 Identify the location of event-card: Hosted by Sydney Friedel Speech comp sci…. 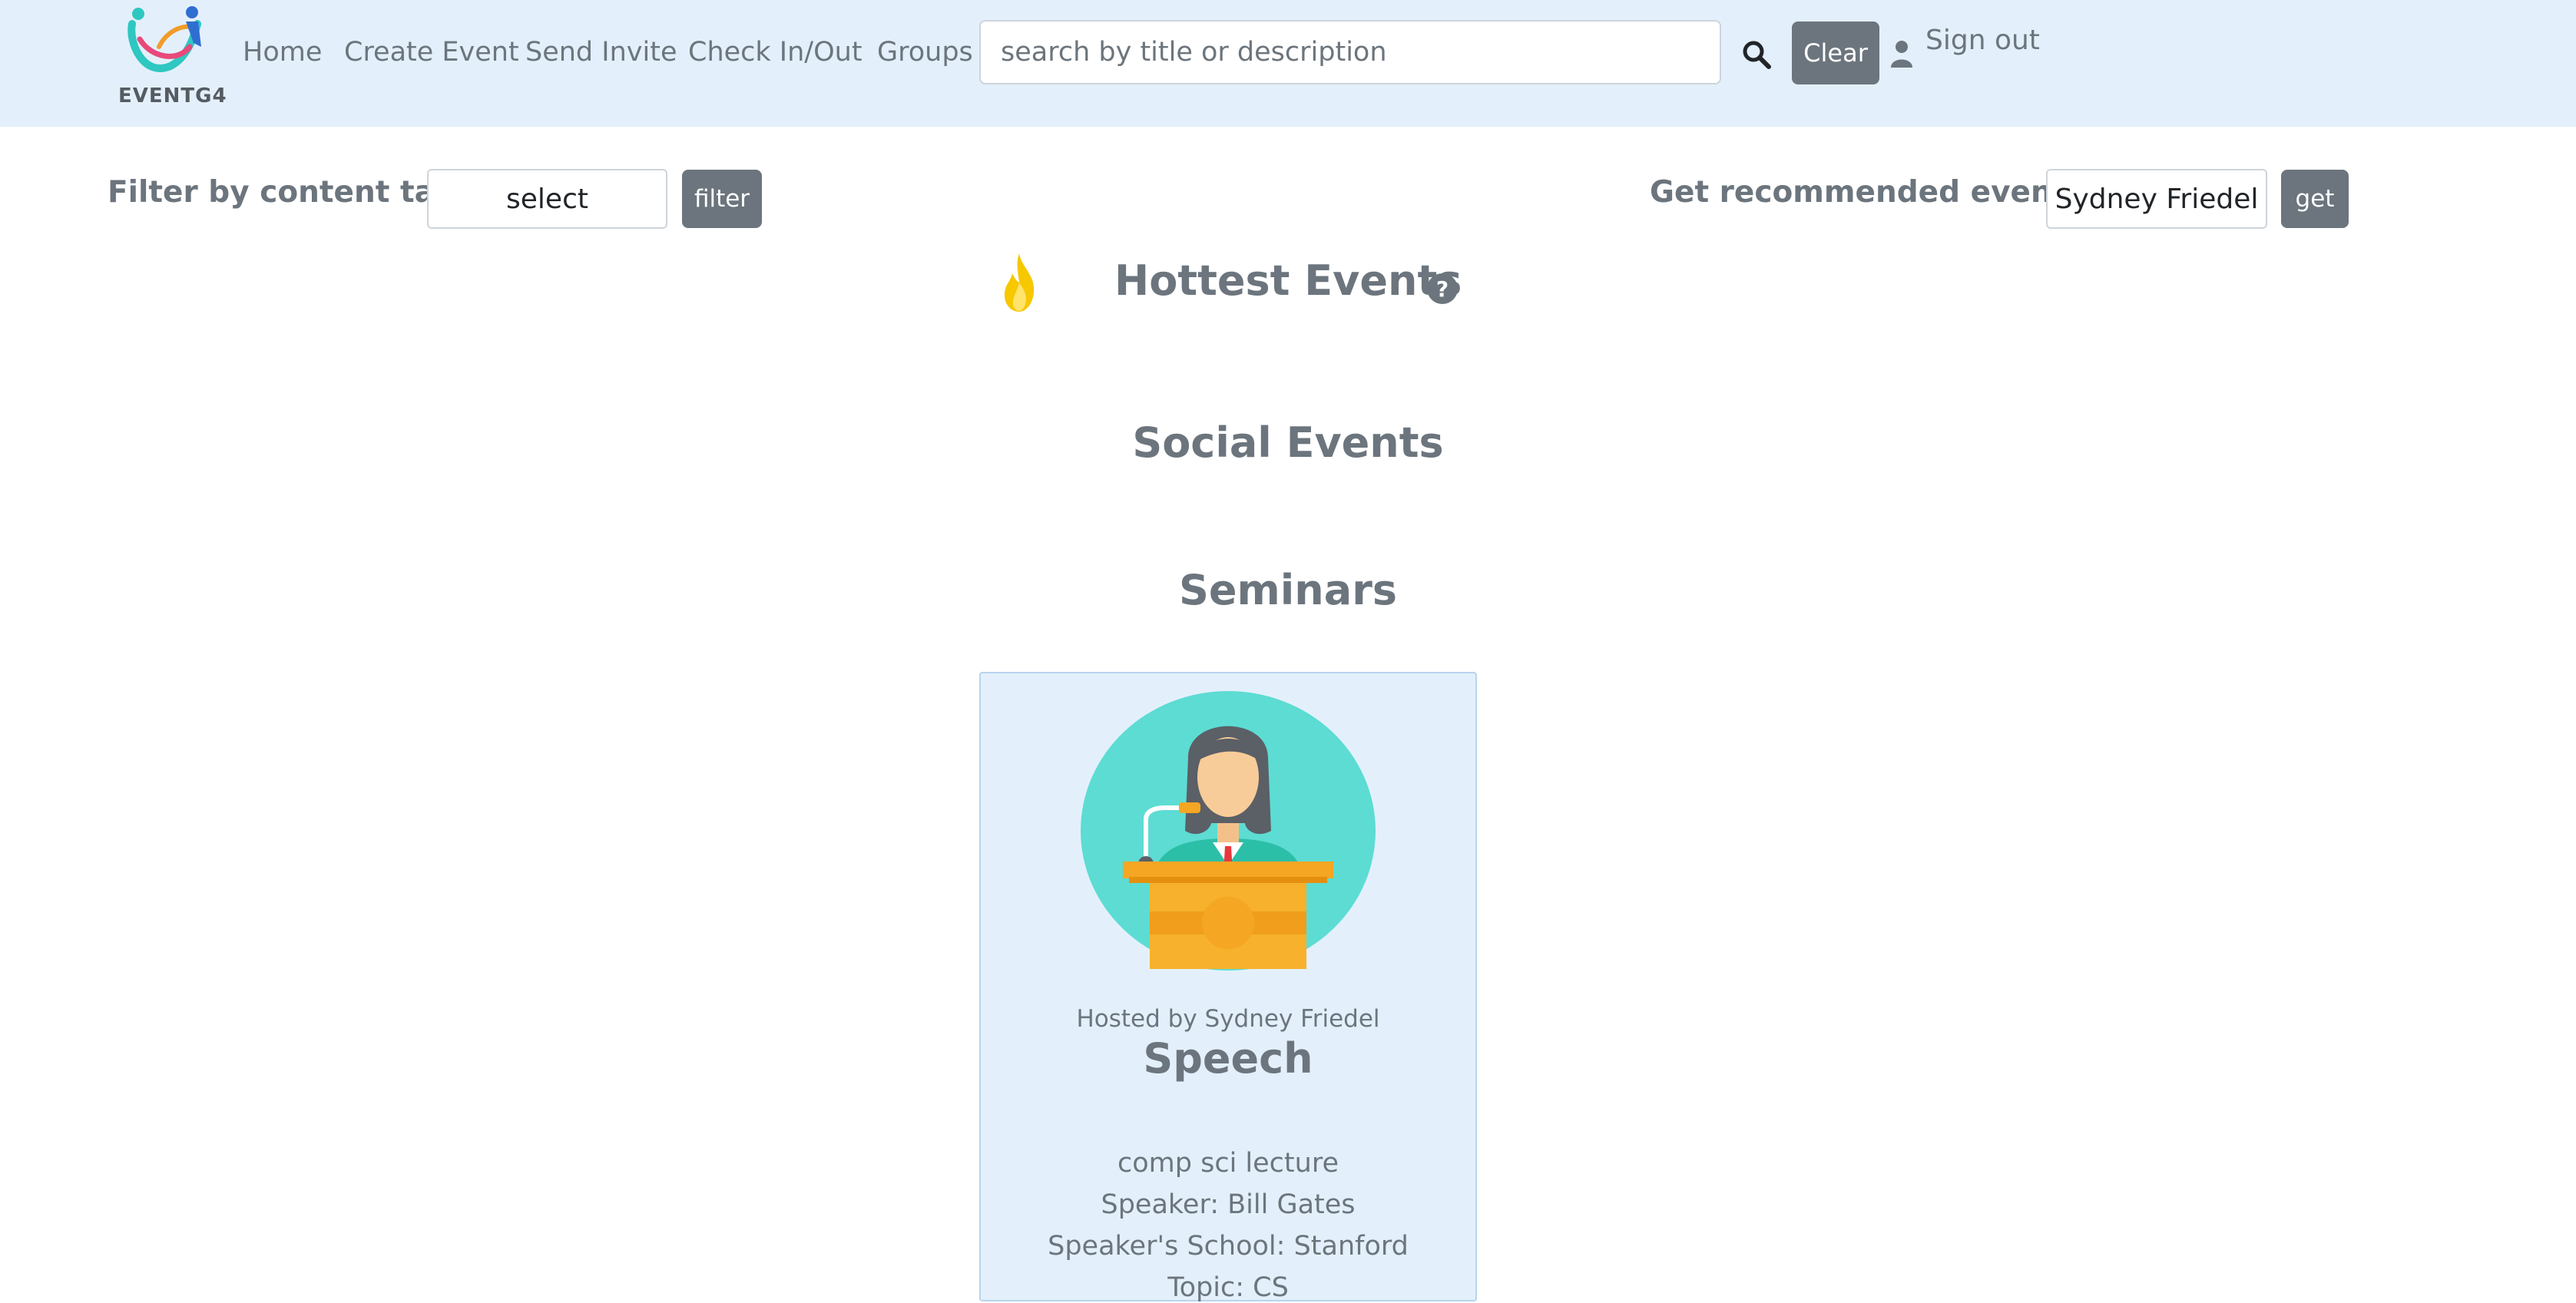
(1228, 987).